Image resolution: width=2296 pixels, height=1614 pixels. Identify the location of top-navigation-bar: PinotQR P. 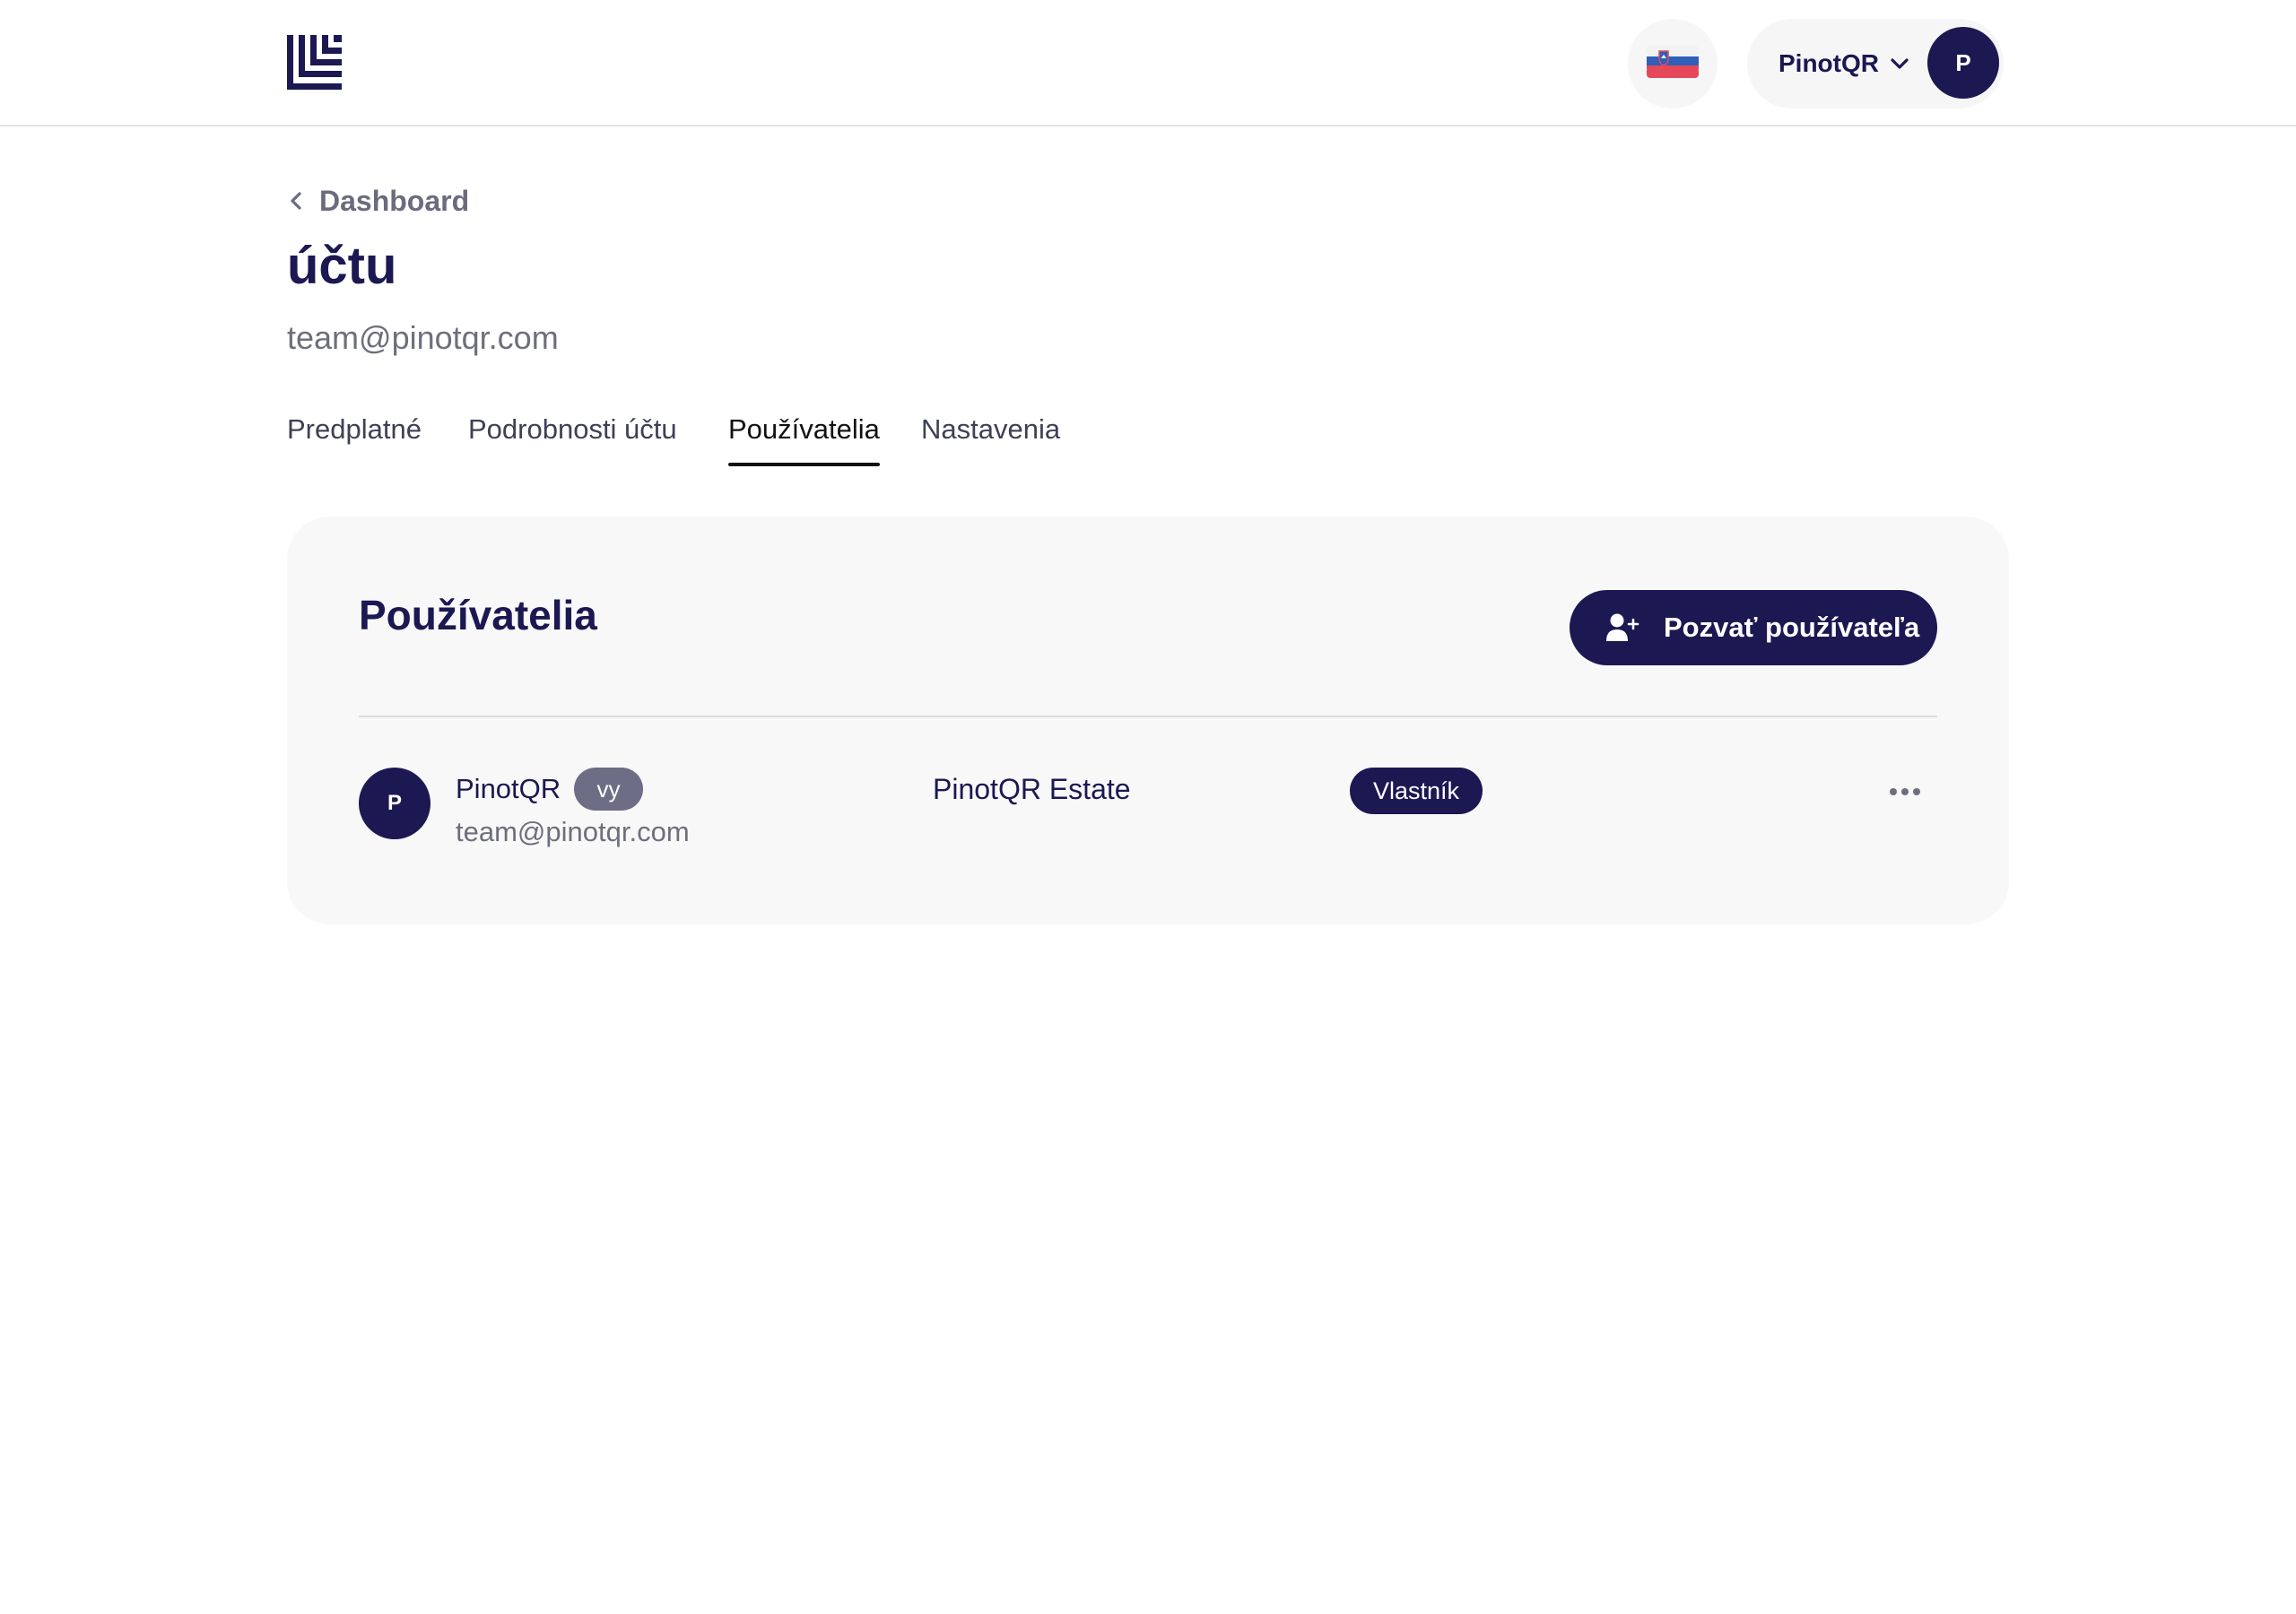
(1148, 63).